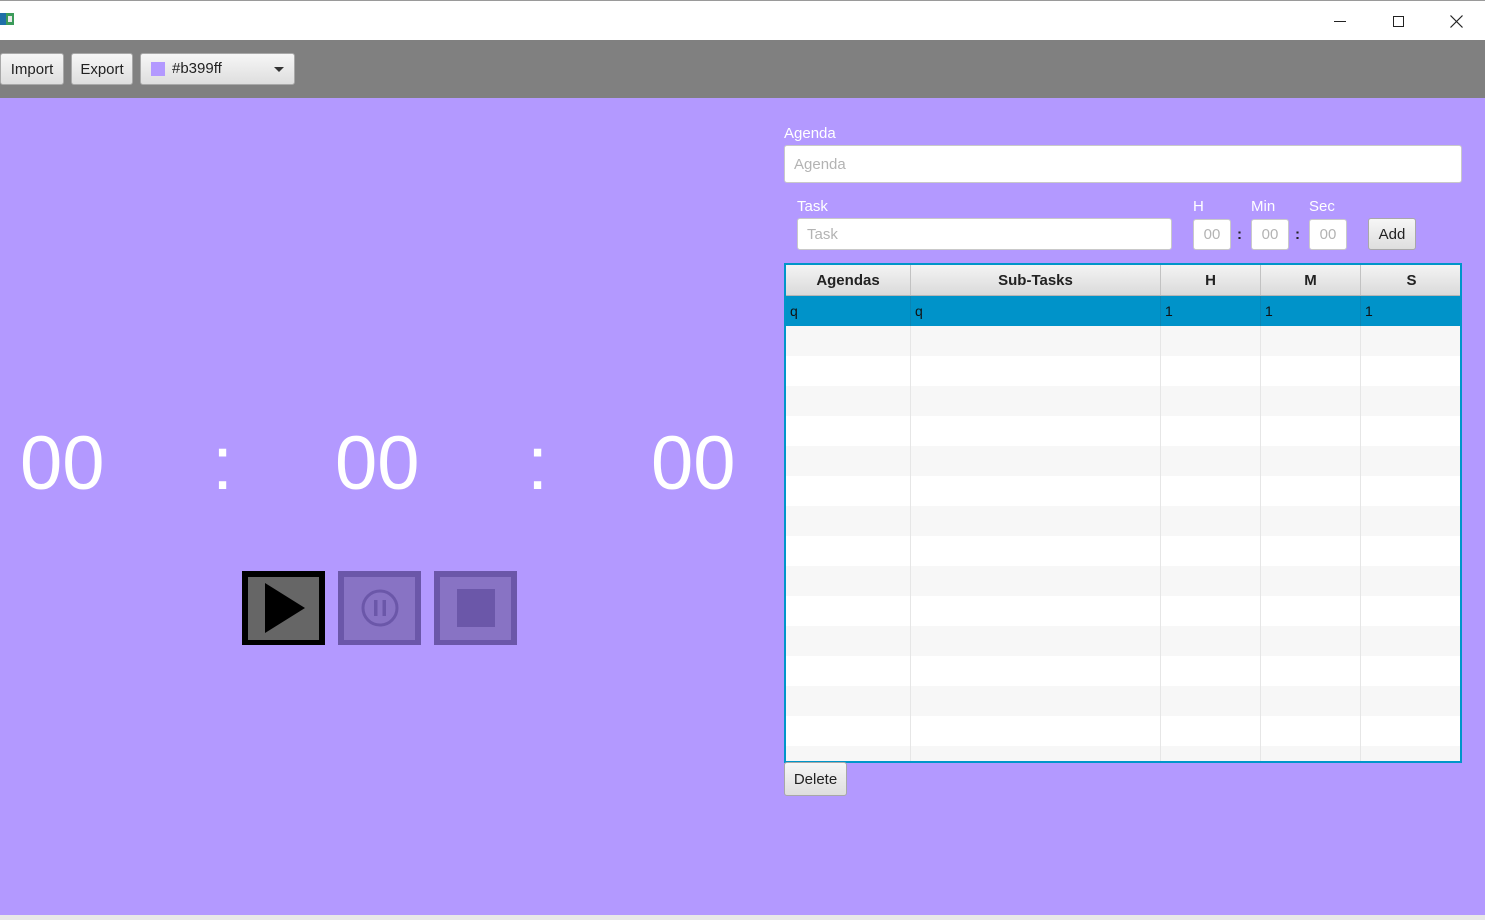 Image resolution: width=1485 pixels, height=920 pixels. Describe the element at coordinates (984, 234) in the screenshot. I see `task-input` at that location.